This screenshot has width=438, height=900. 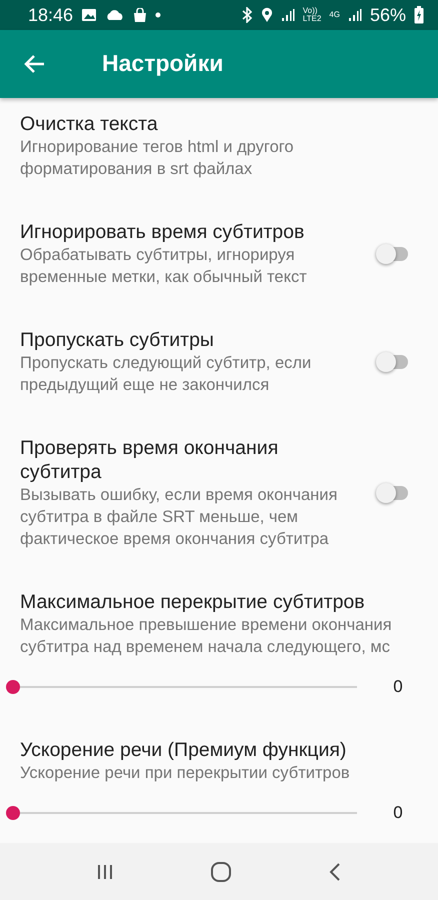 What do you see at coordinates (163, 232) in the screenshot?
I see `setting-title: Игнорировать время субтитров` at bounding box center [163, 232].